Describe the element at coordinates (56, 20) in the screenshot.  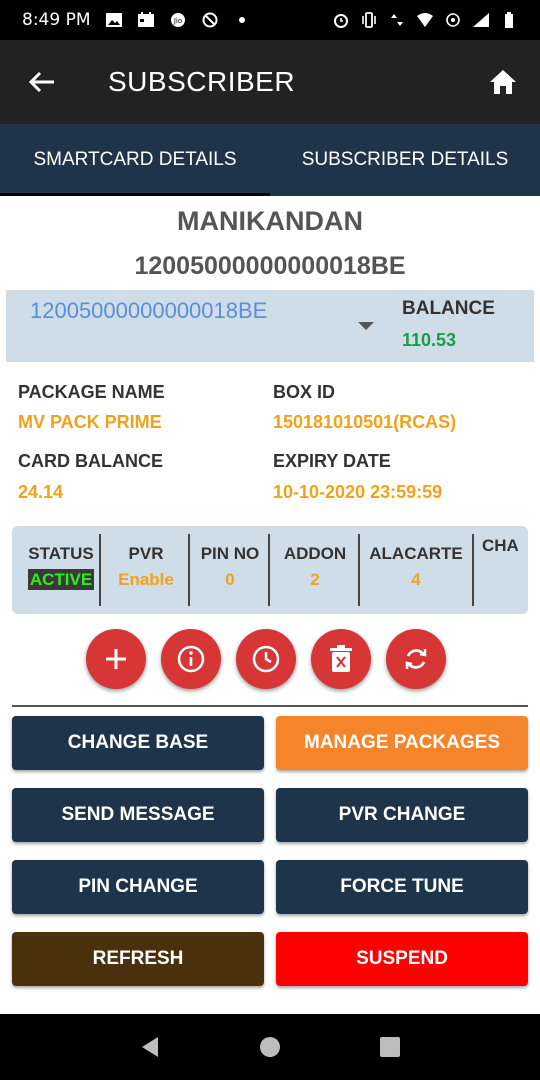
I see `status-time: 8:49 PM` at that location.